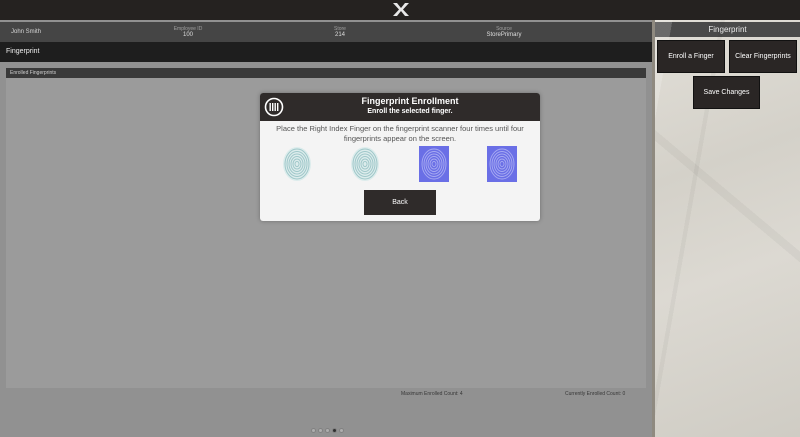 Image resolution: width=800 pixels, height=437 pixels. Describe the element at coordinates (691, 56) in the screenshot. I see `enroll-finger-button: Enroll a Finger` at that location.